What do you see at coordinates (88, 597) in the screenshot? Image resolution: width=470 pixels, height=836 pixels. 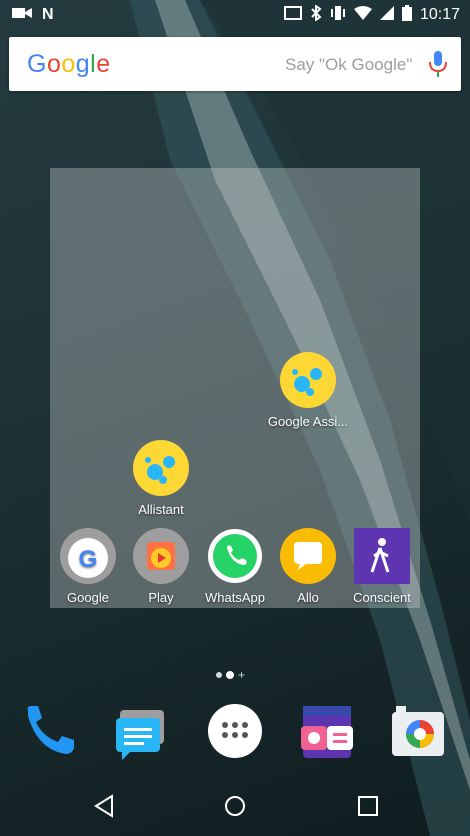 I see `app-label: Google` at bounding box center [88, 597].